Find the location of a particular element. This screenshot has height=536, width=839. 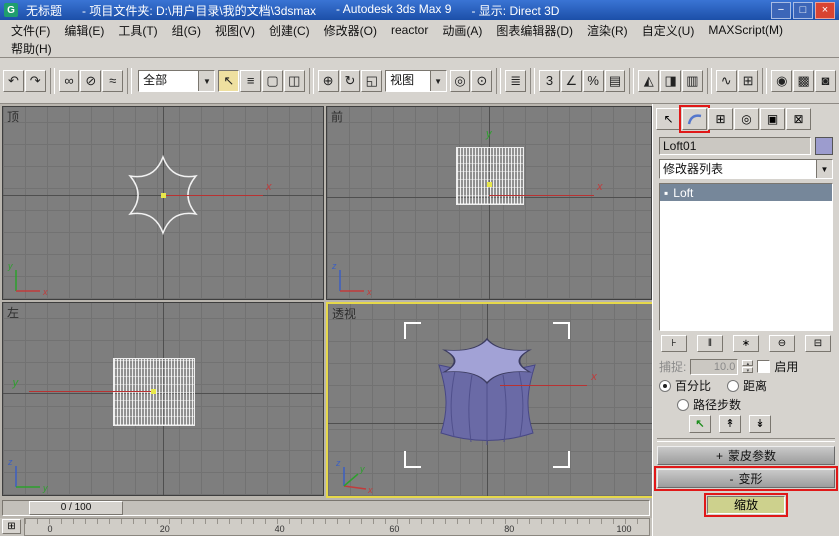

select-and-rotate-button: ↻ is located at coordinates (350, 81).